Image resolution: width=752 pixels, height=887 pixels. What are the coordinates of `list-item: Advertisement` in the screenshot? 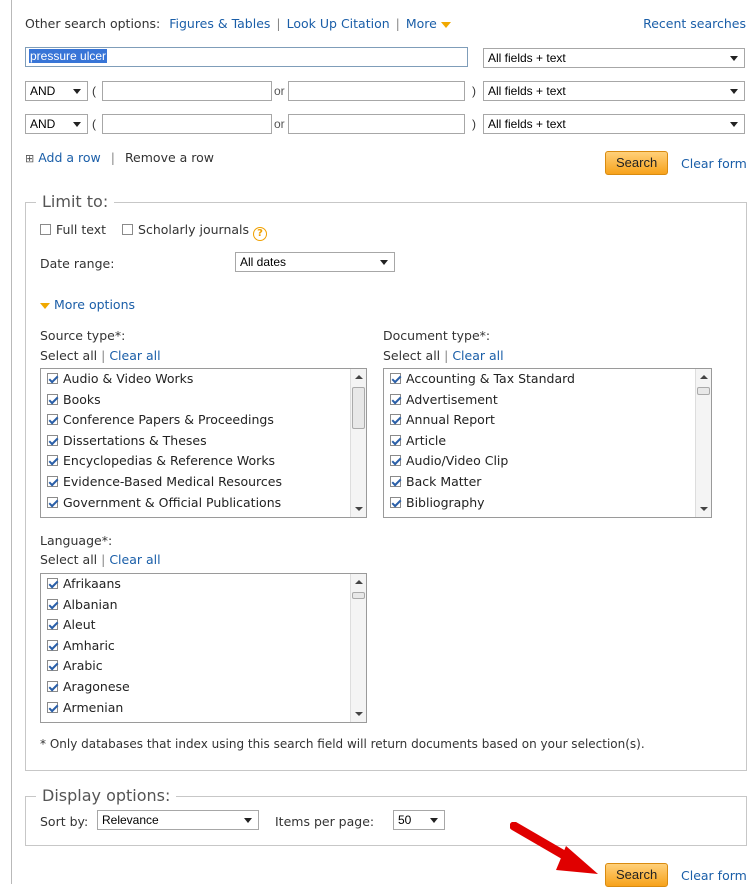 It's located at (547, 400).